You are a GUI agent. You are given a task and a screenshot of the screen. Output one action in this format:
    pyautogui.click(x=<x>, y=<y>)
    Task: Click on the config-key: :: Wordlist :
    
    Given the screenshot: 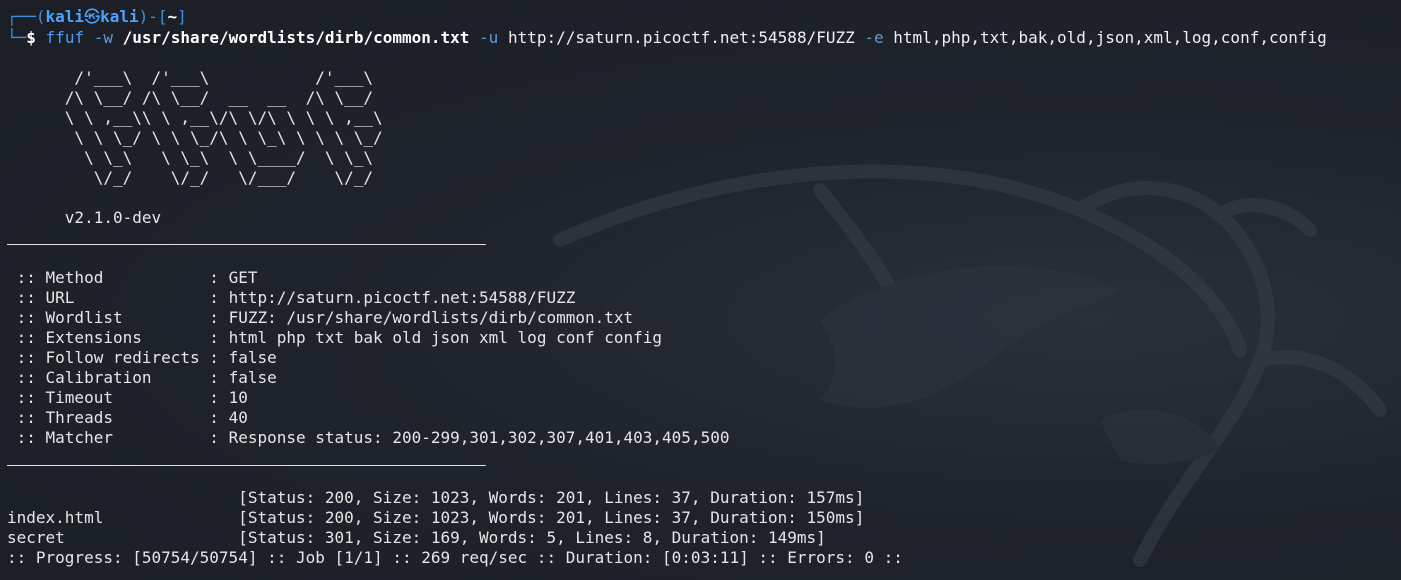 What is the action you would take?
    pyautogui.click(x=118, y=317)
    